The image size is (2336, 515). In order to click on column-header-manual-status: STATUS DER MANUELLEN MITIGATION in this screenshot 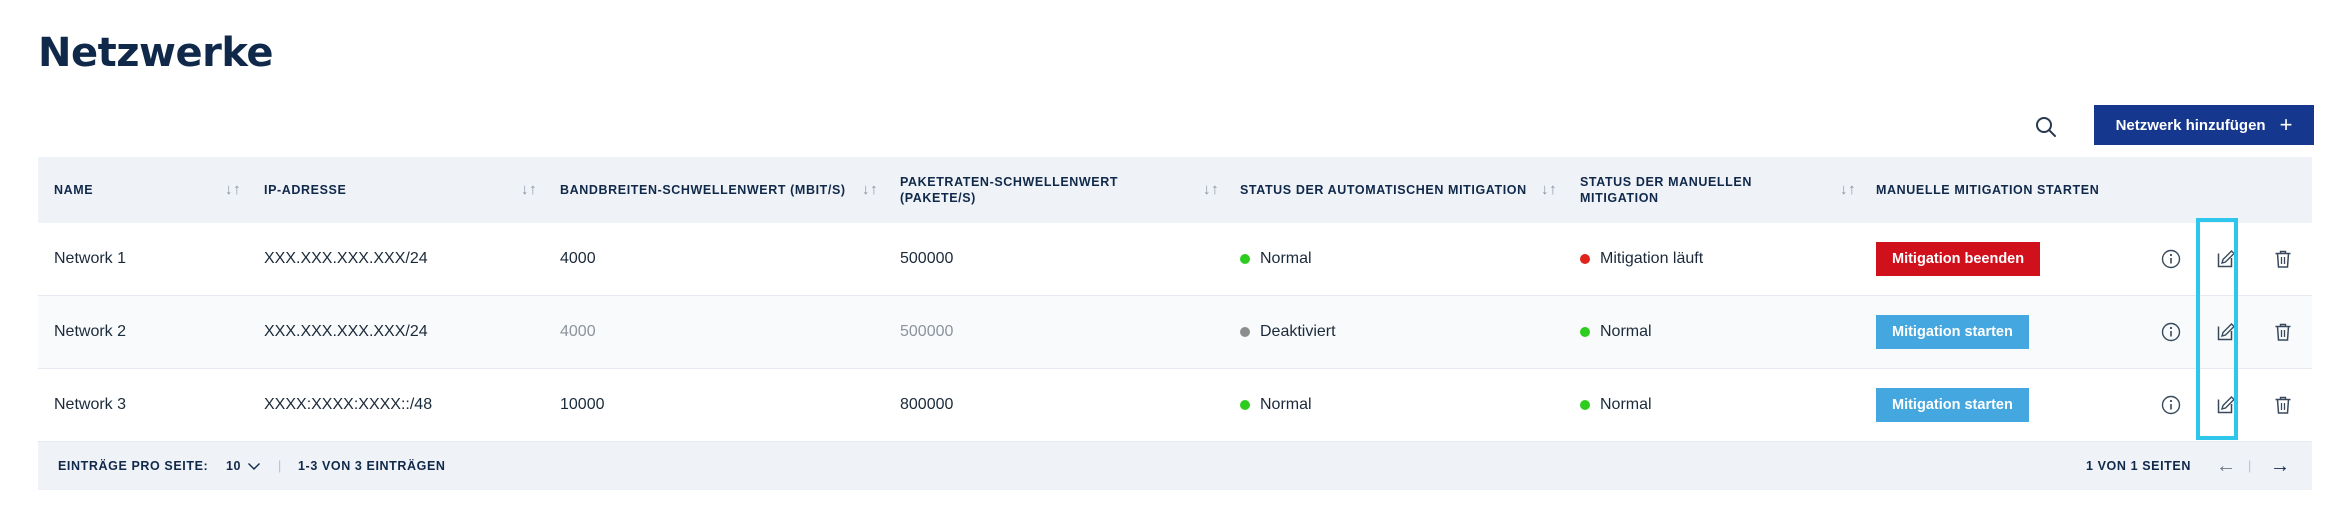, I will do `click(1666, 190)`.